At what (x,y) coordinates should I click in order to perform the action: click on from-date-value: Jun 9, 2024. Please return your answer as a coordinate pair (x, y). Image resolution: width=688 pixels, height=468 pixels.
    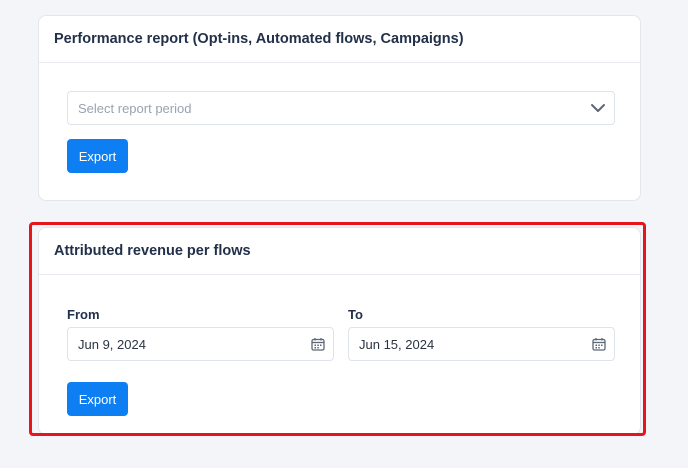
    Looking at the image, I should click on (112, 344).